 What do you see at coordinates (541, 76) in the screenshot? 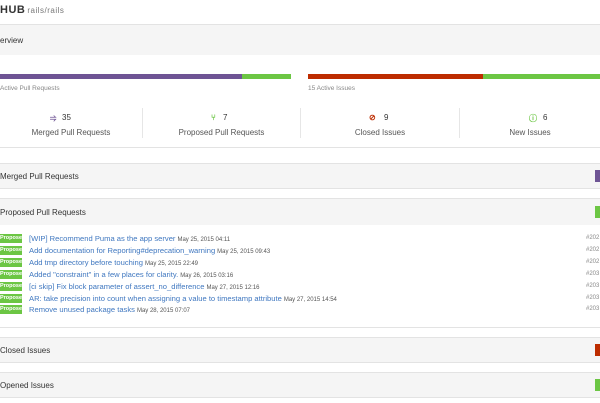
I see `issues-new-bar` at bounding box center [541, 76].